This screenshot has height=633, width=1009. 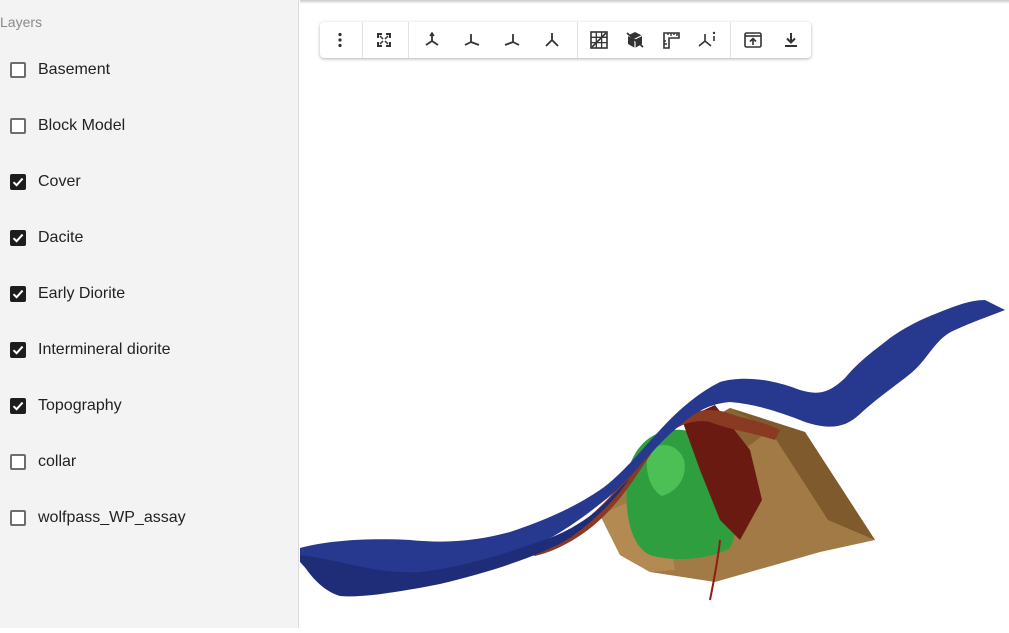 I want to click on more-vert-icon, so click(x=340, y=40).